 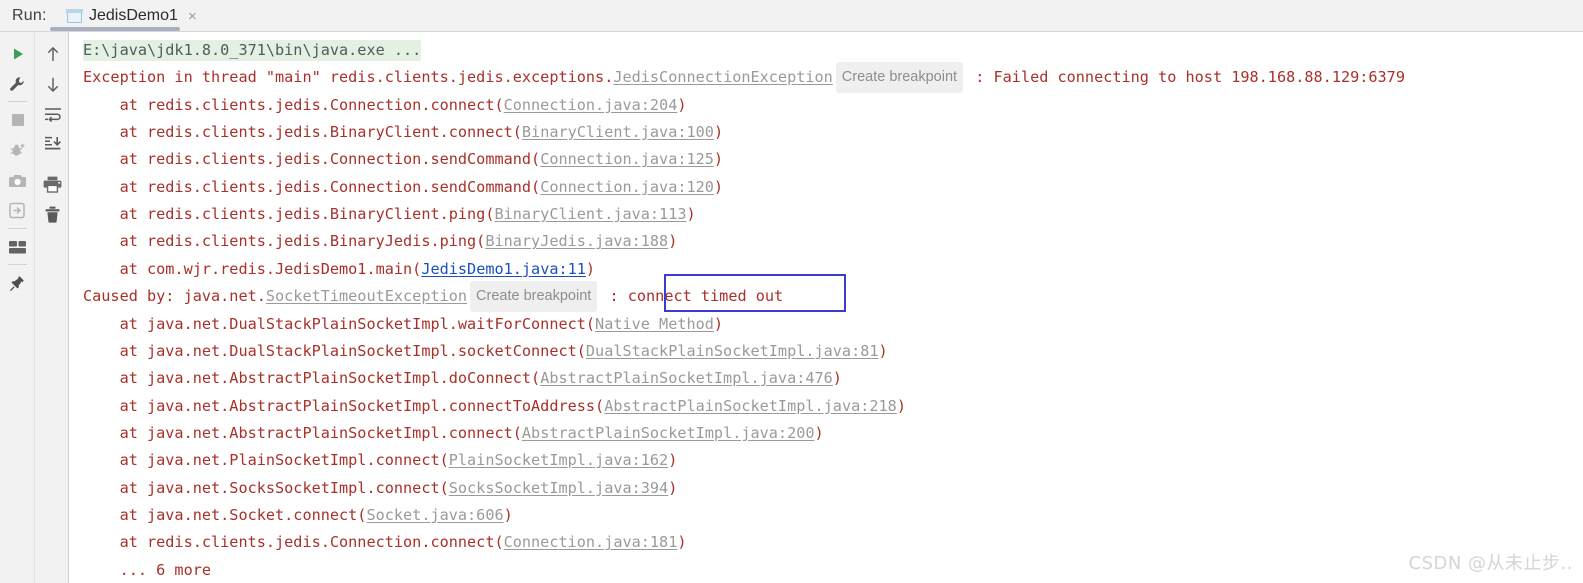 I want to click on source-link: AbstractPlainSocketImpl.java:200, so click(x=668, y=433).